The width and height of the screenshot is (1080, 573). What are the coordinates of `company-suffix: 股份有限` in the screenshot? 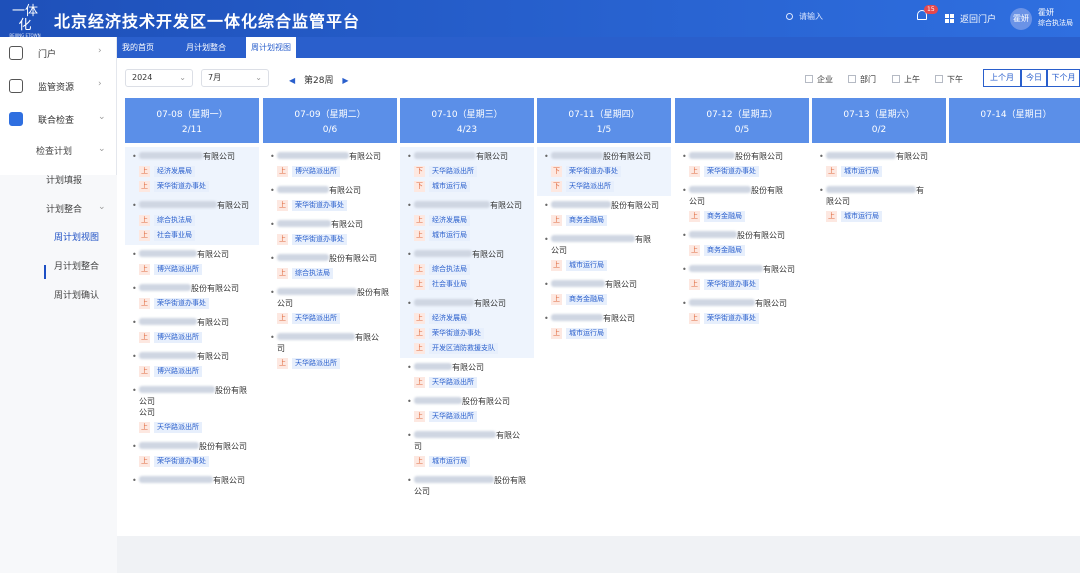 It's located at (767, 190).